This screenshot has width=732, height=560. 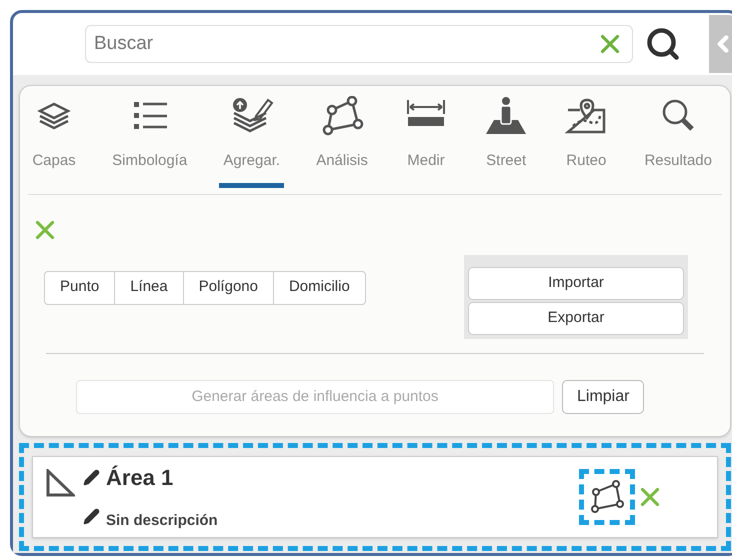 What do you see at coordinates (506, 116) in the screenshot?
I see `person-on-map-icon` at bounding box center [506, 116].